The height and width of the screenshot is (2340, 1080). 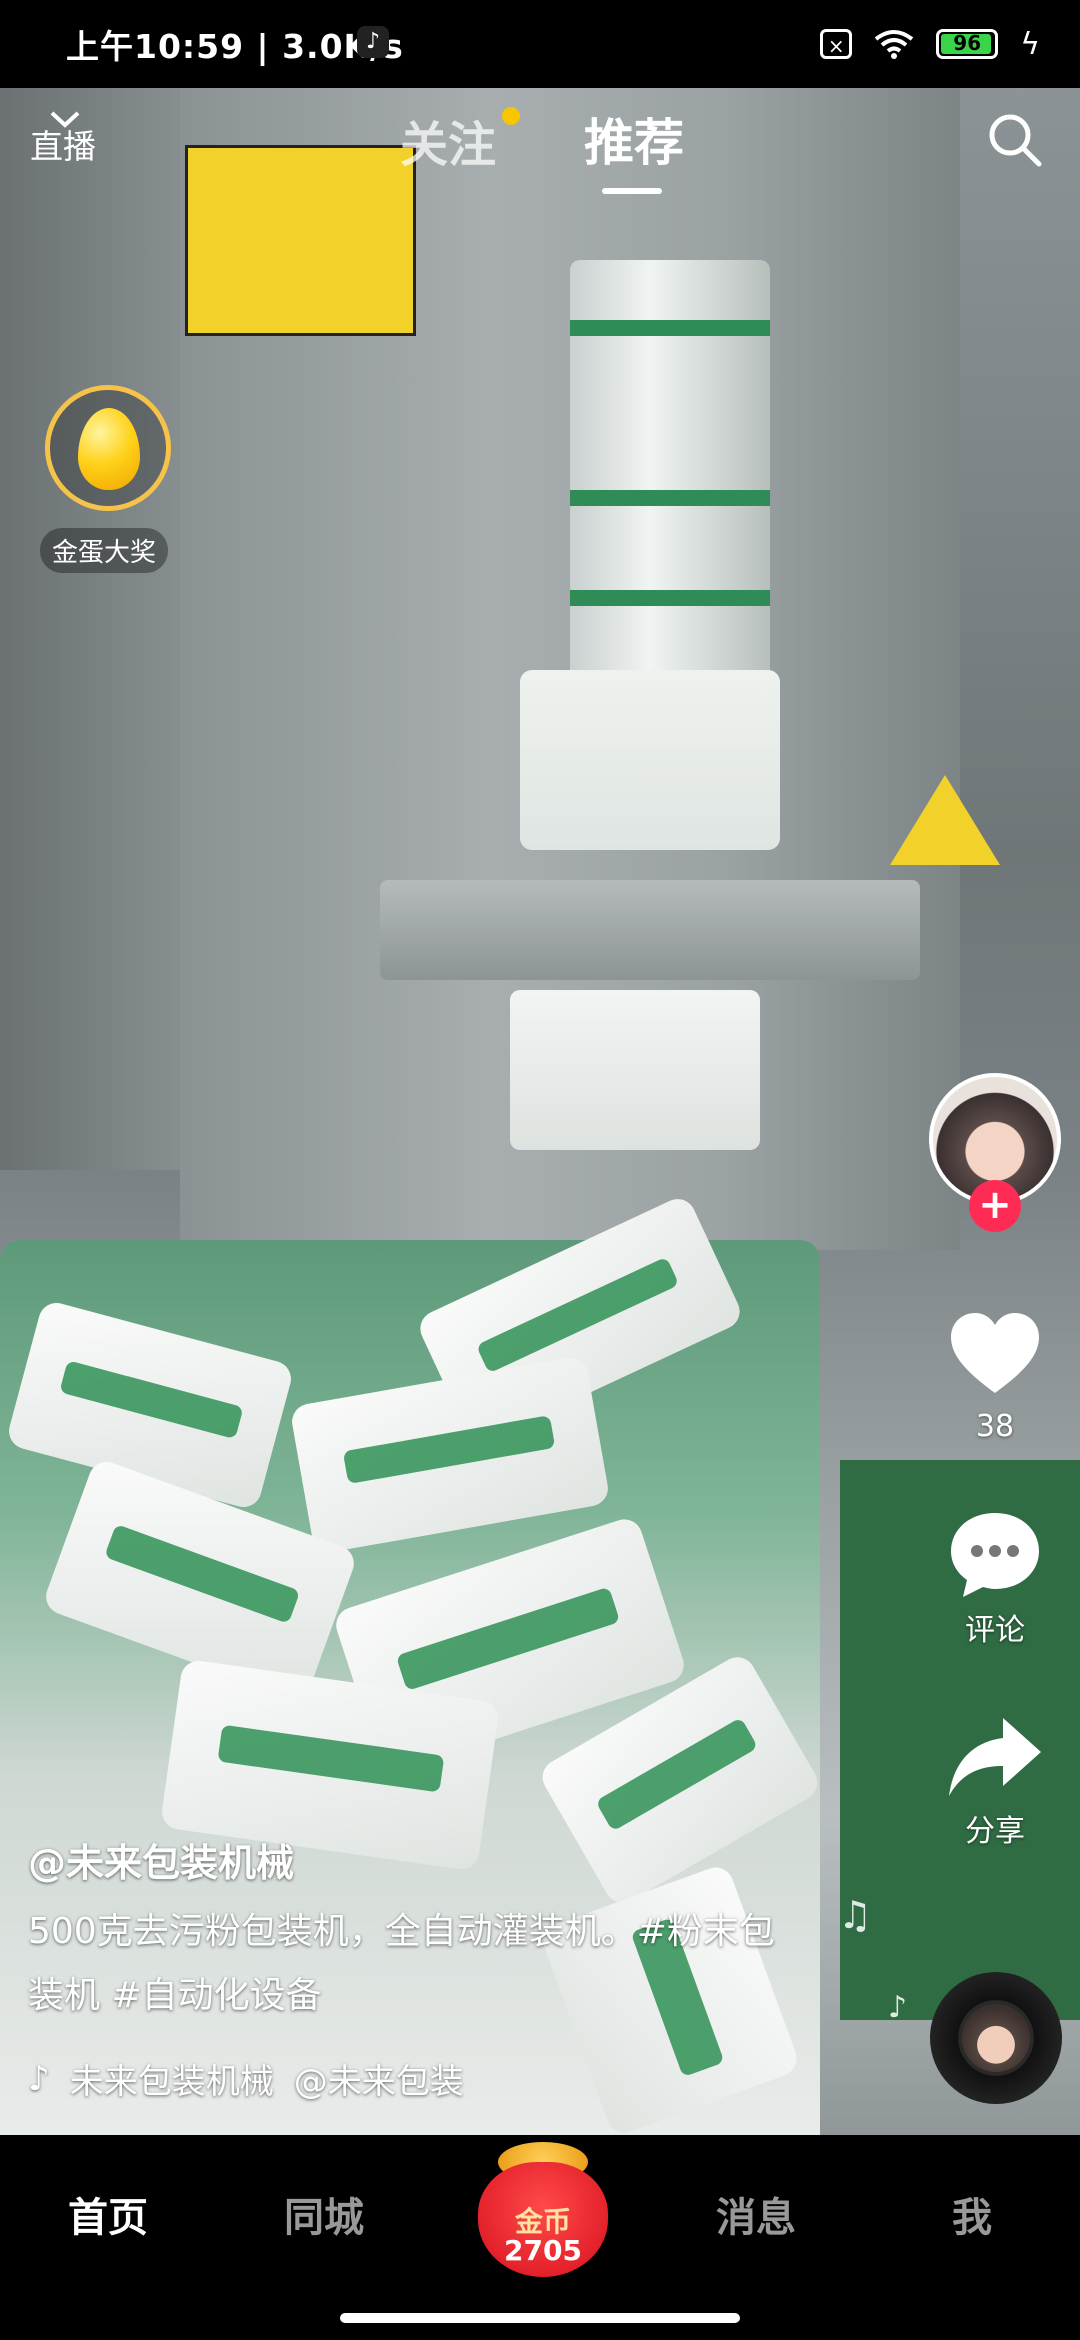 I want to click on status-bar: 上午10:59 | 3.0K/s ♪ × 96 ϟ, so click(x=540, y=44).